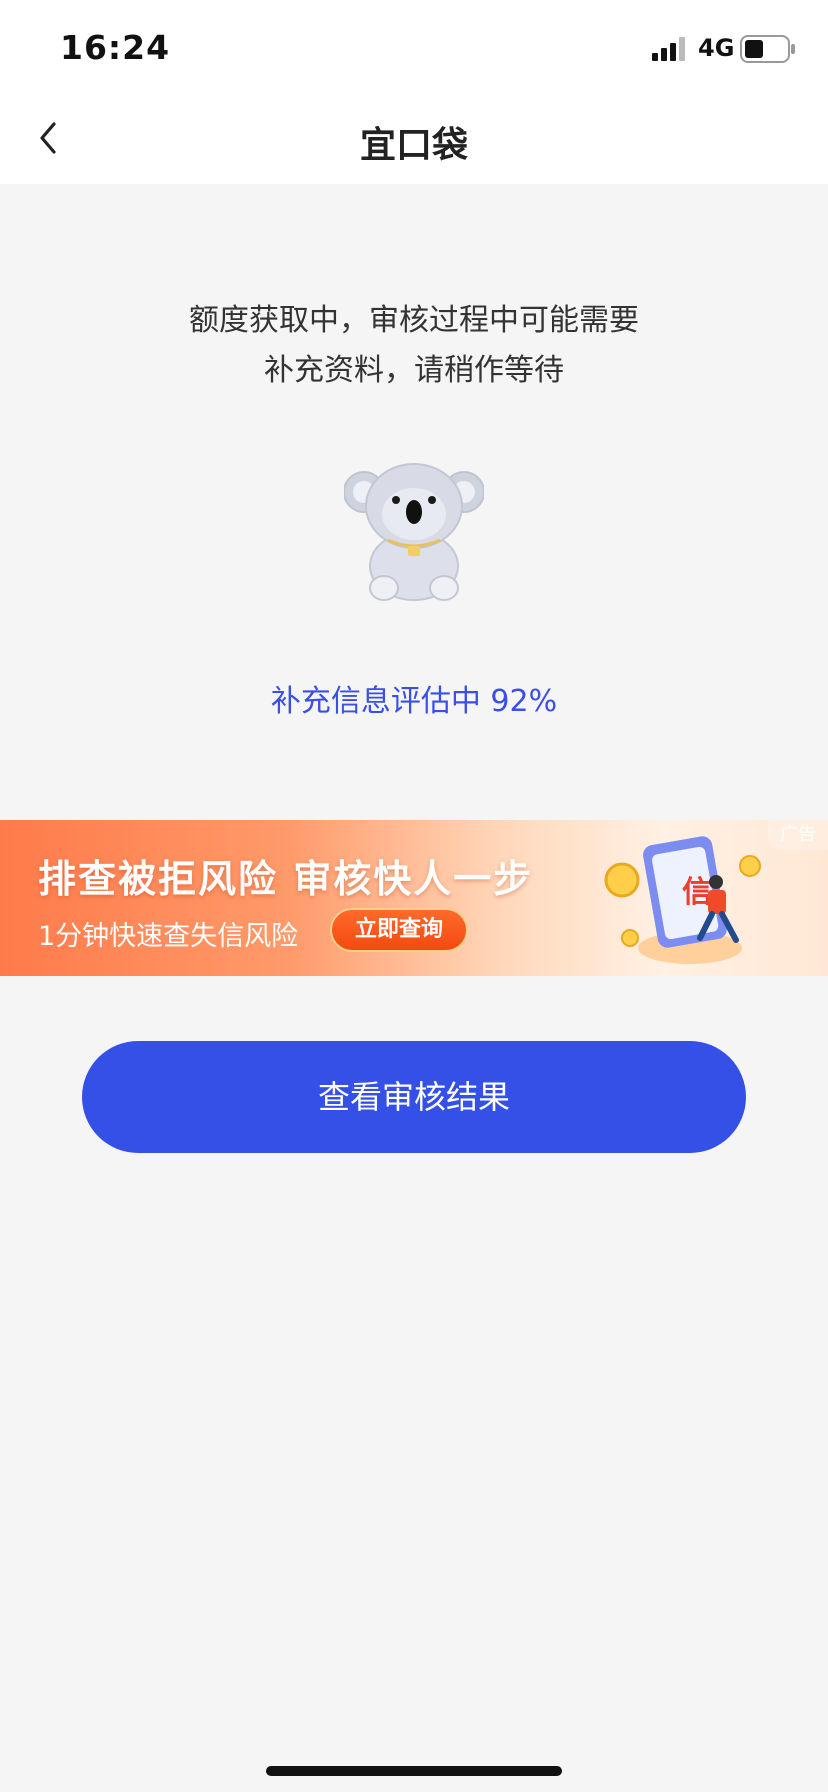 Image resolution: width=828 pixels, height=1792 pixels. I want to click on koala-icon, so click(414, 532).